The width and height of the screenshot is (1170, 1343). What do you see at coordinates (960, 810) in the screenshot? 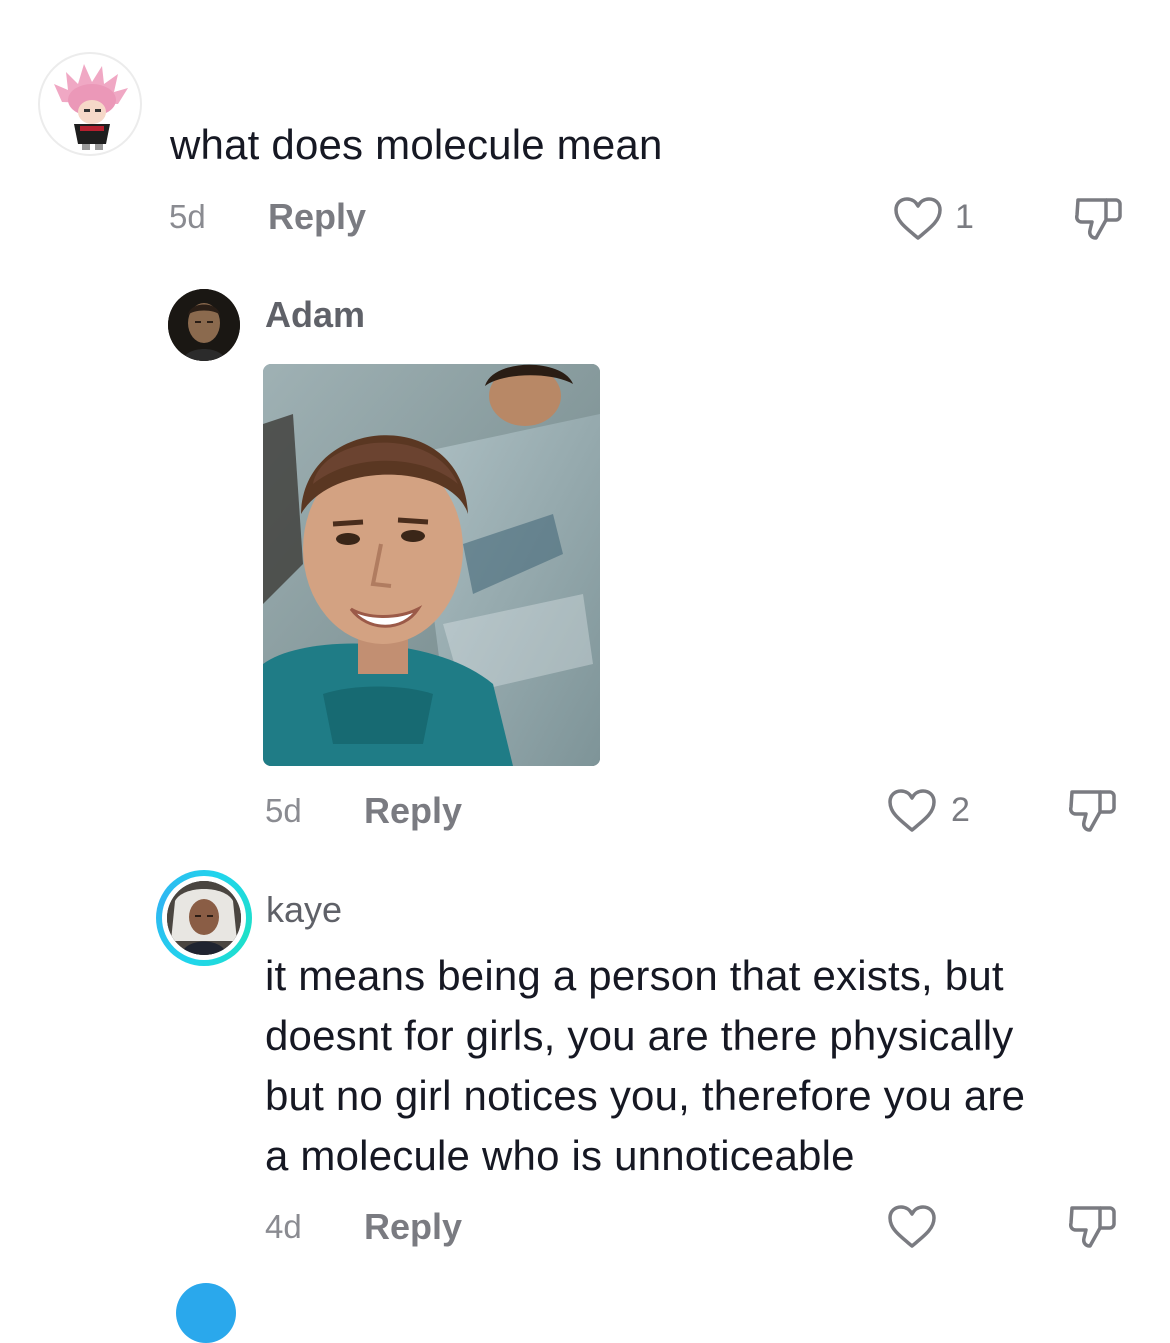
I see `like-count: 2` at bounding box center [960, 810].